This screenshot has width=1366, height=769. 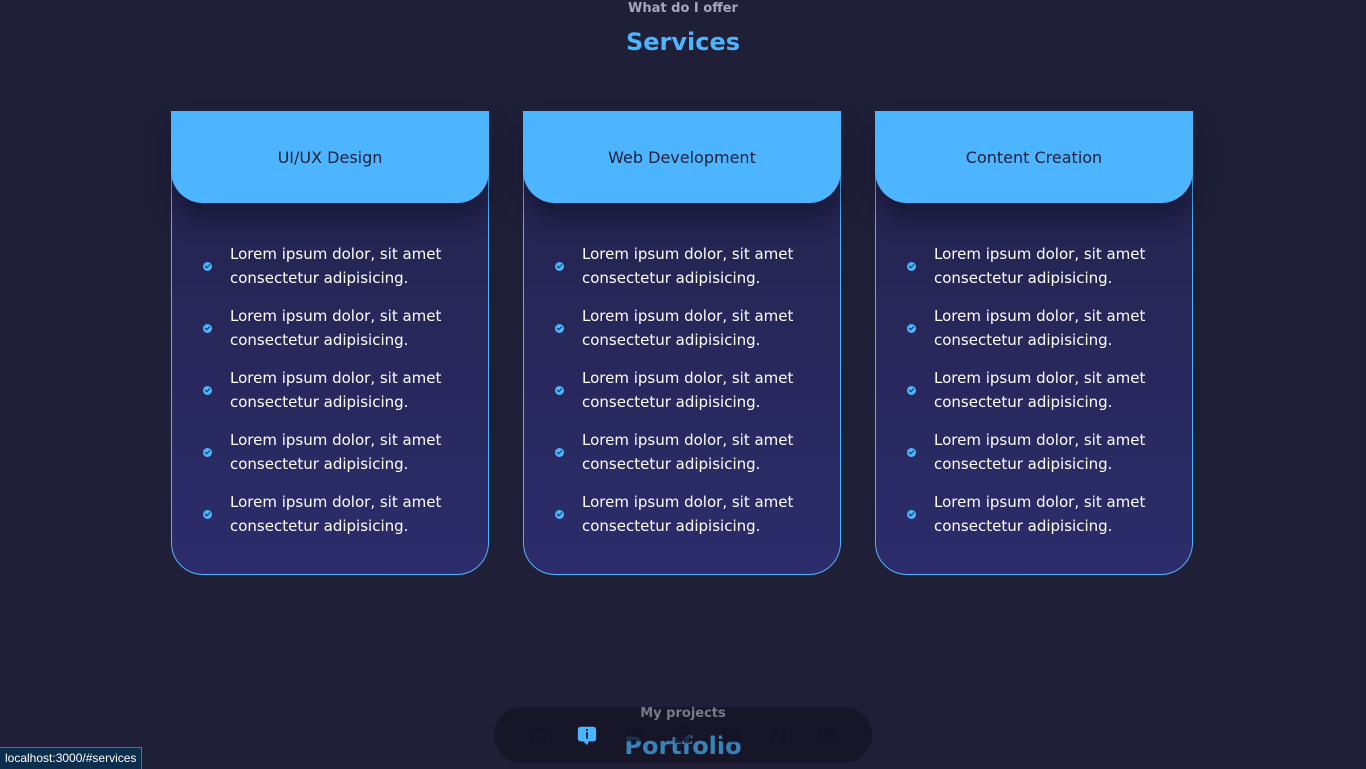 I want to click on services-subtitle: What do I offer, so click(x=683, y=8).